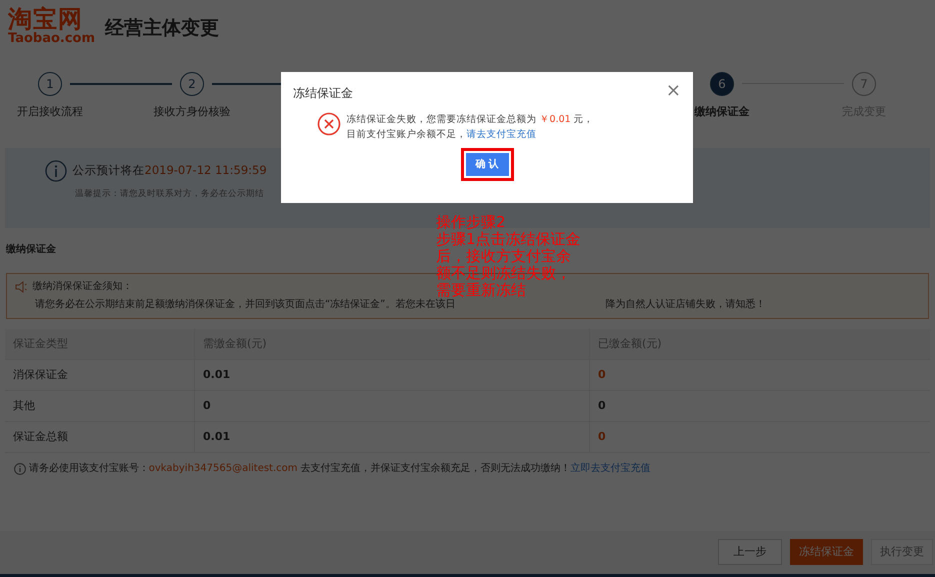 The image size is (935, 577). I want to click on close-button: ×, so click(673, 91).